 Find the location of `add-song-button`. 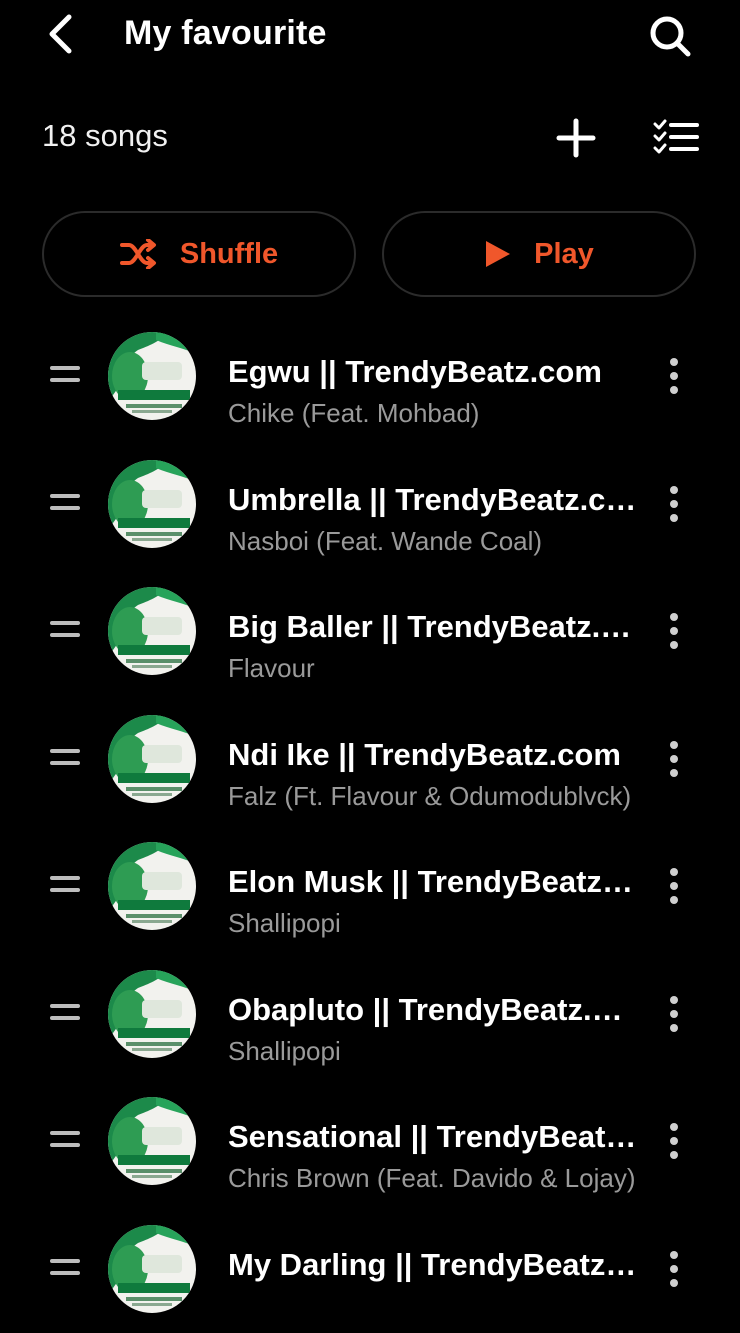

add-song-button is located at coordinates (576, 138).